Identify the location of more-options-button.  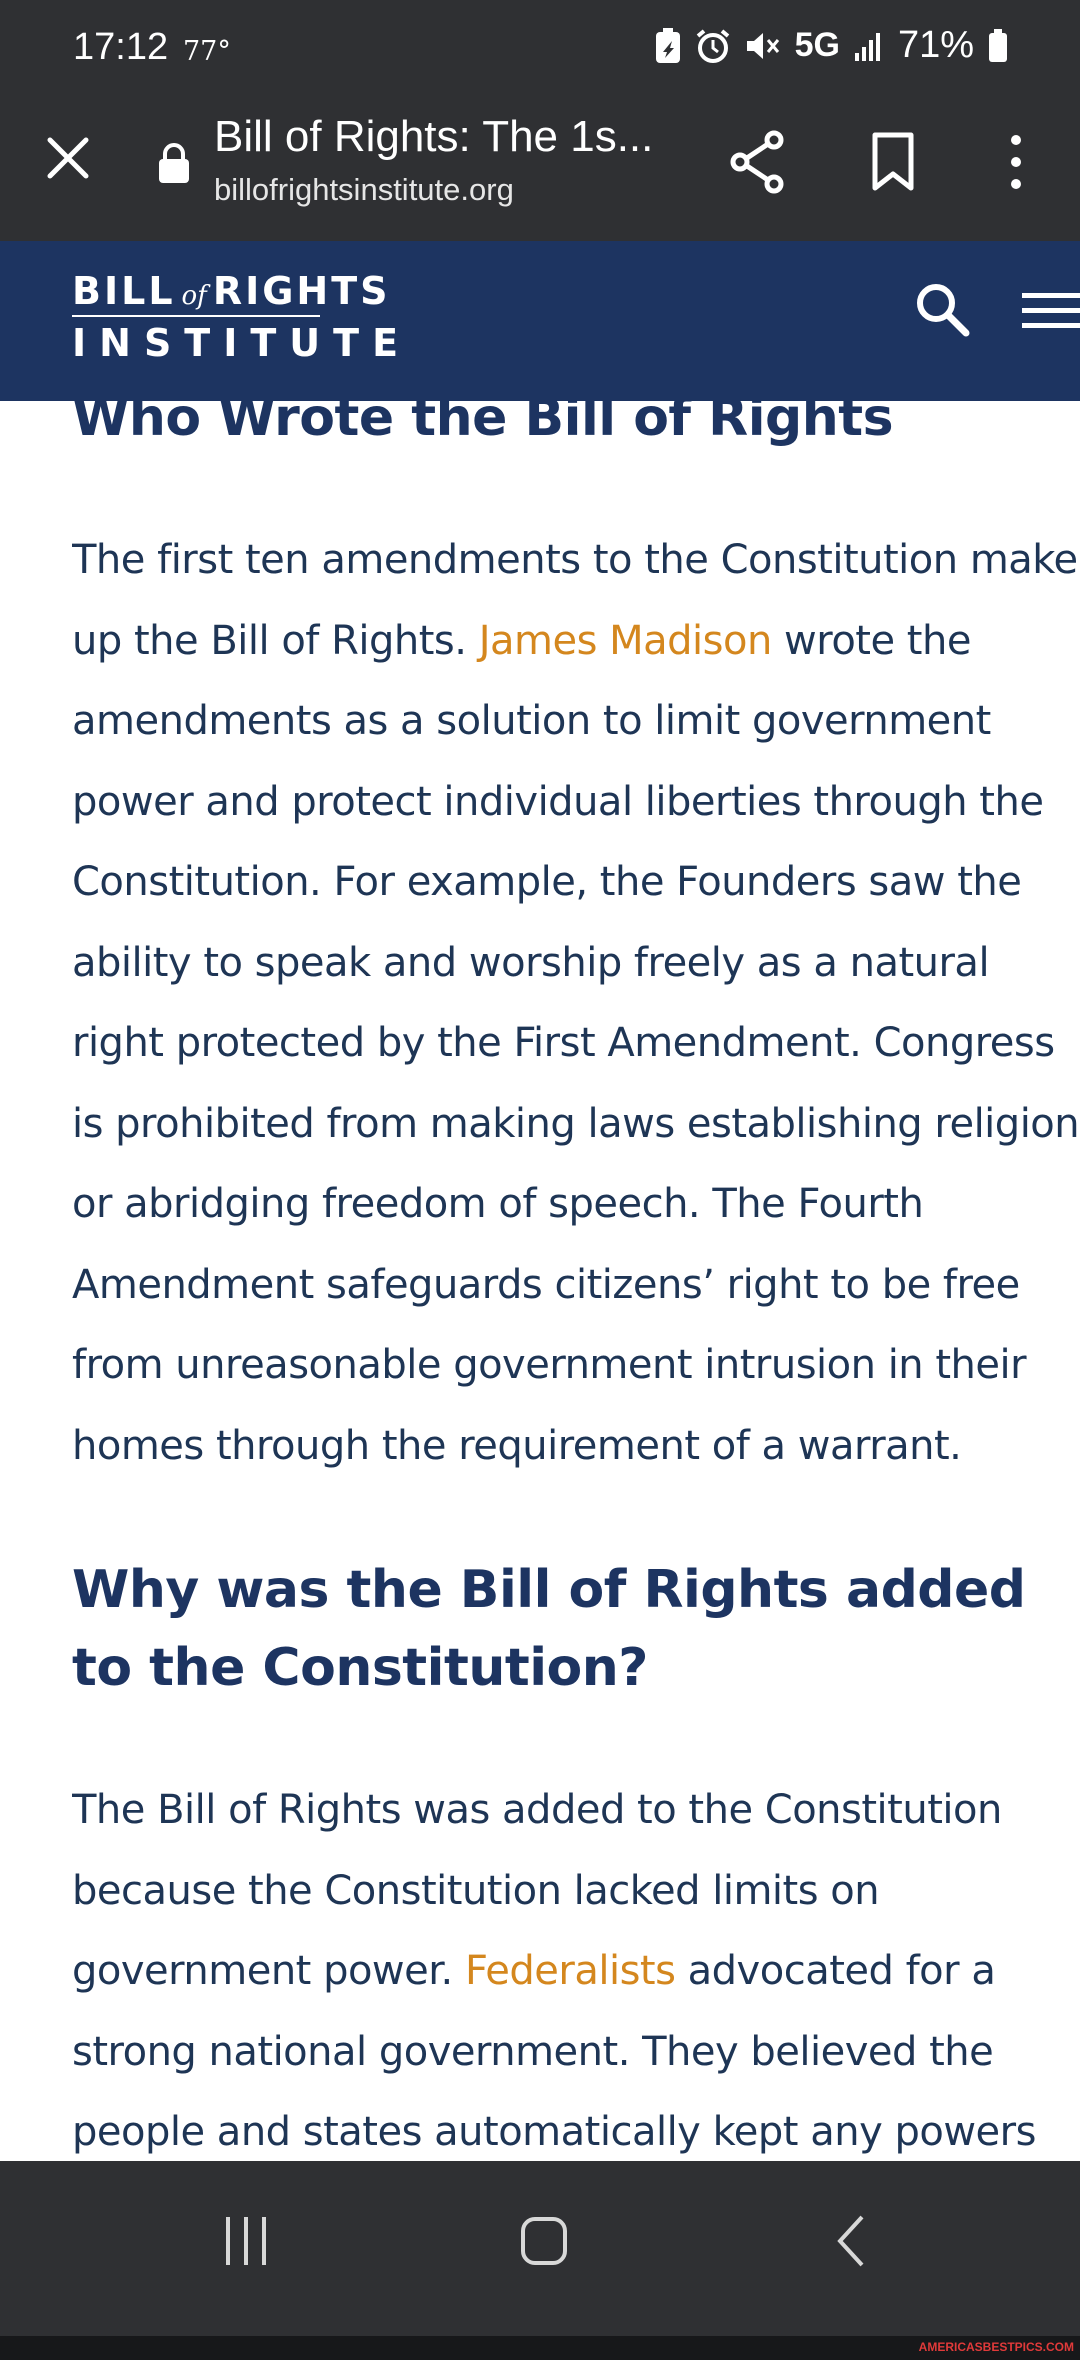
(1016, 164).